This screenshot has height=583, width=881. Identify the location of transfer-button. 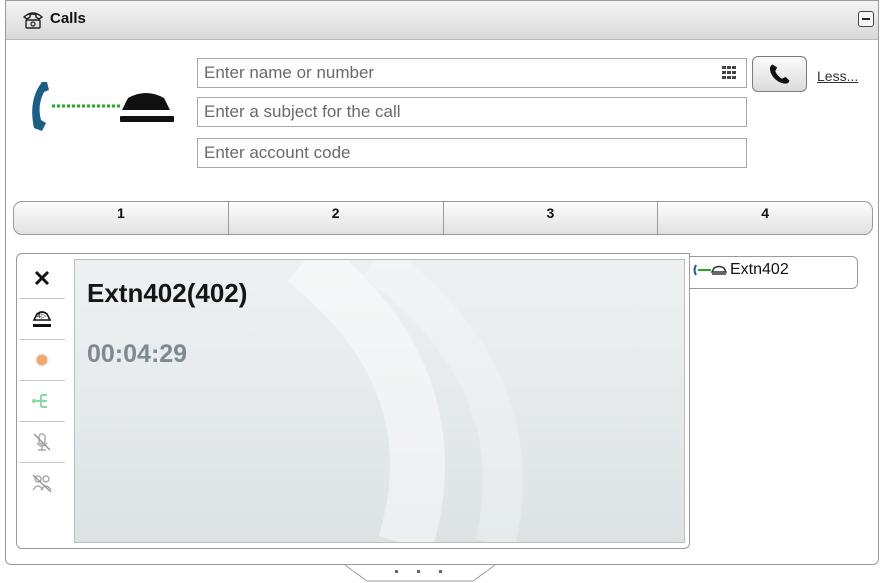
(42, 401).